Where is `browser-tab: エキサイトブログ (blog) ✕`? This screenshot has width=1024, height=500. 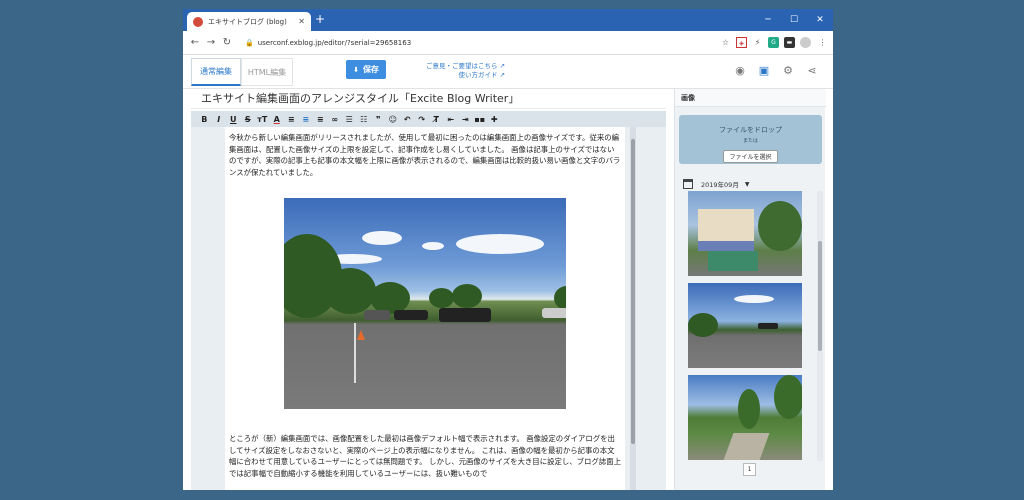 browser-tab: エキサイトブログ (blog) ✕ is located at coordinates (249, 21).